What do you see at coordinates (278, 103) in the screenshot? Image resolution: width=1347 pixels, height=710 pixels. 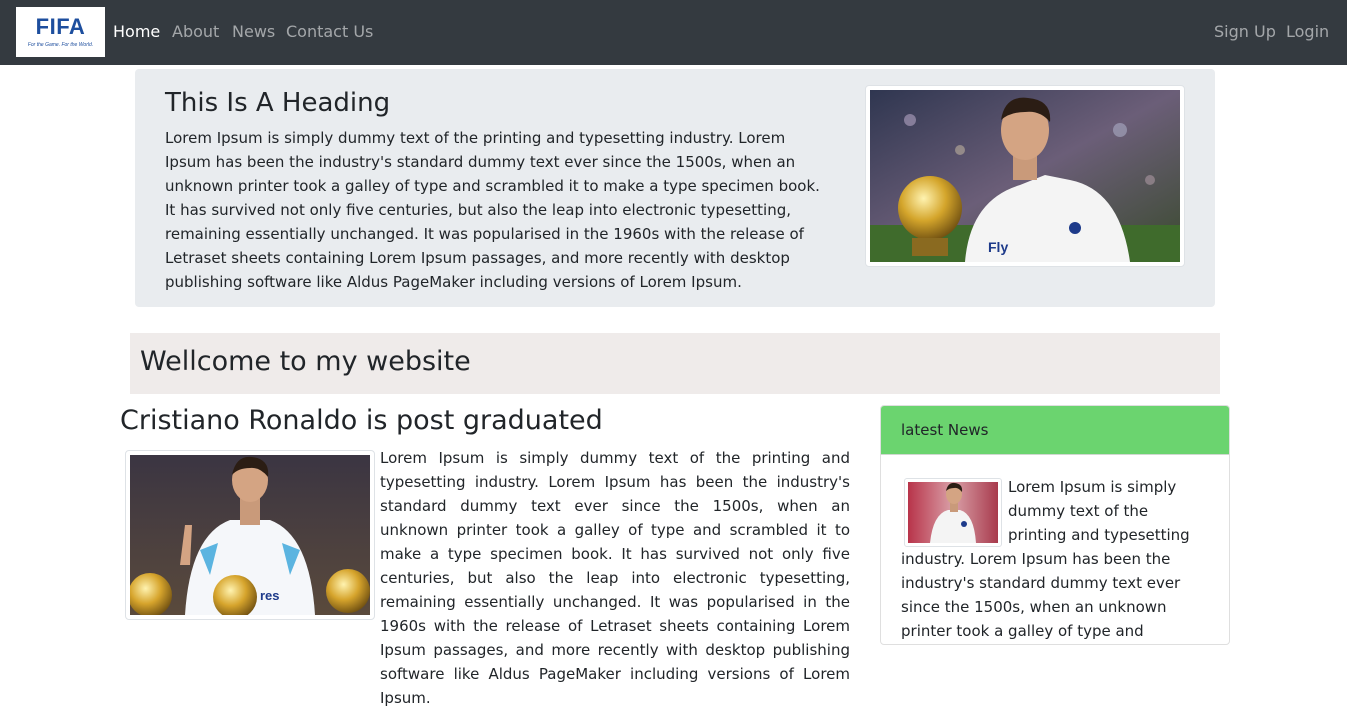 I see `jumbotron-heading: This Is A Heading` at bounding box center [278, 103].